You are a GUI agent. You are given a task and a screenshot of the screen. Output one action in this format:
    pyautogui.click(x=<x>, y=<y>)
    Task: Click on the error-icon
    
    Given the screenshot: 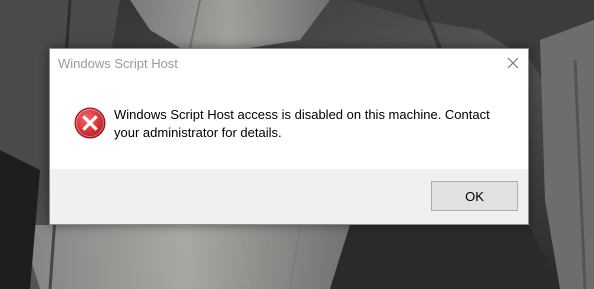 What is the action you would take?
    pyautogui.click(x=90, y=123)
    